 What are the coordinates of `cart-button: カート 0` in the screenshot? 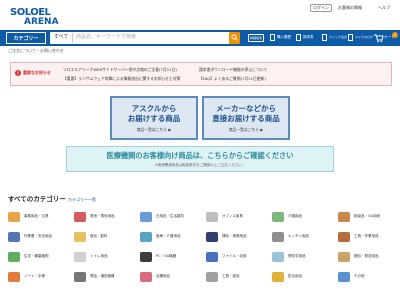 It's located at (385, 38).